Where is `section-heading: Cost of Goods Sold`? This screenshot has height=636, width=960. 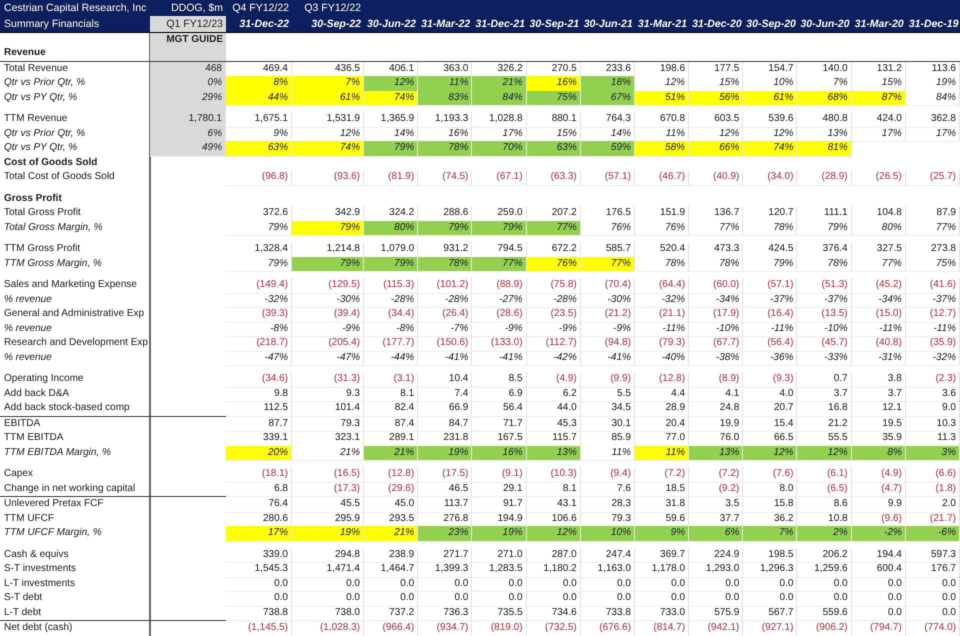 section-heading: Cost of Goods Sold is located at coordinates (50, 163).